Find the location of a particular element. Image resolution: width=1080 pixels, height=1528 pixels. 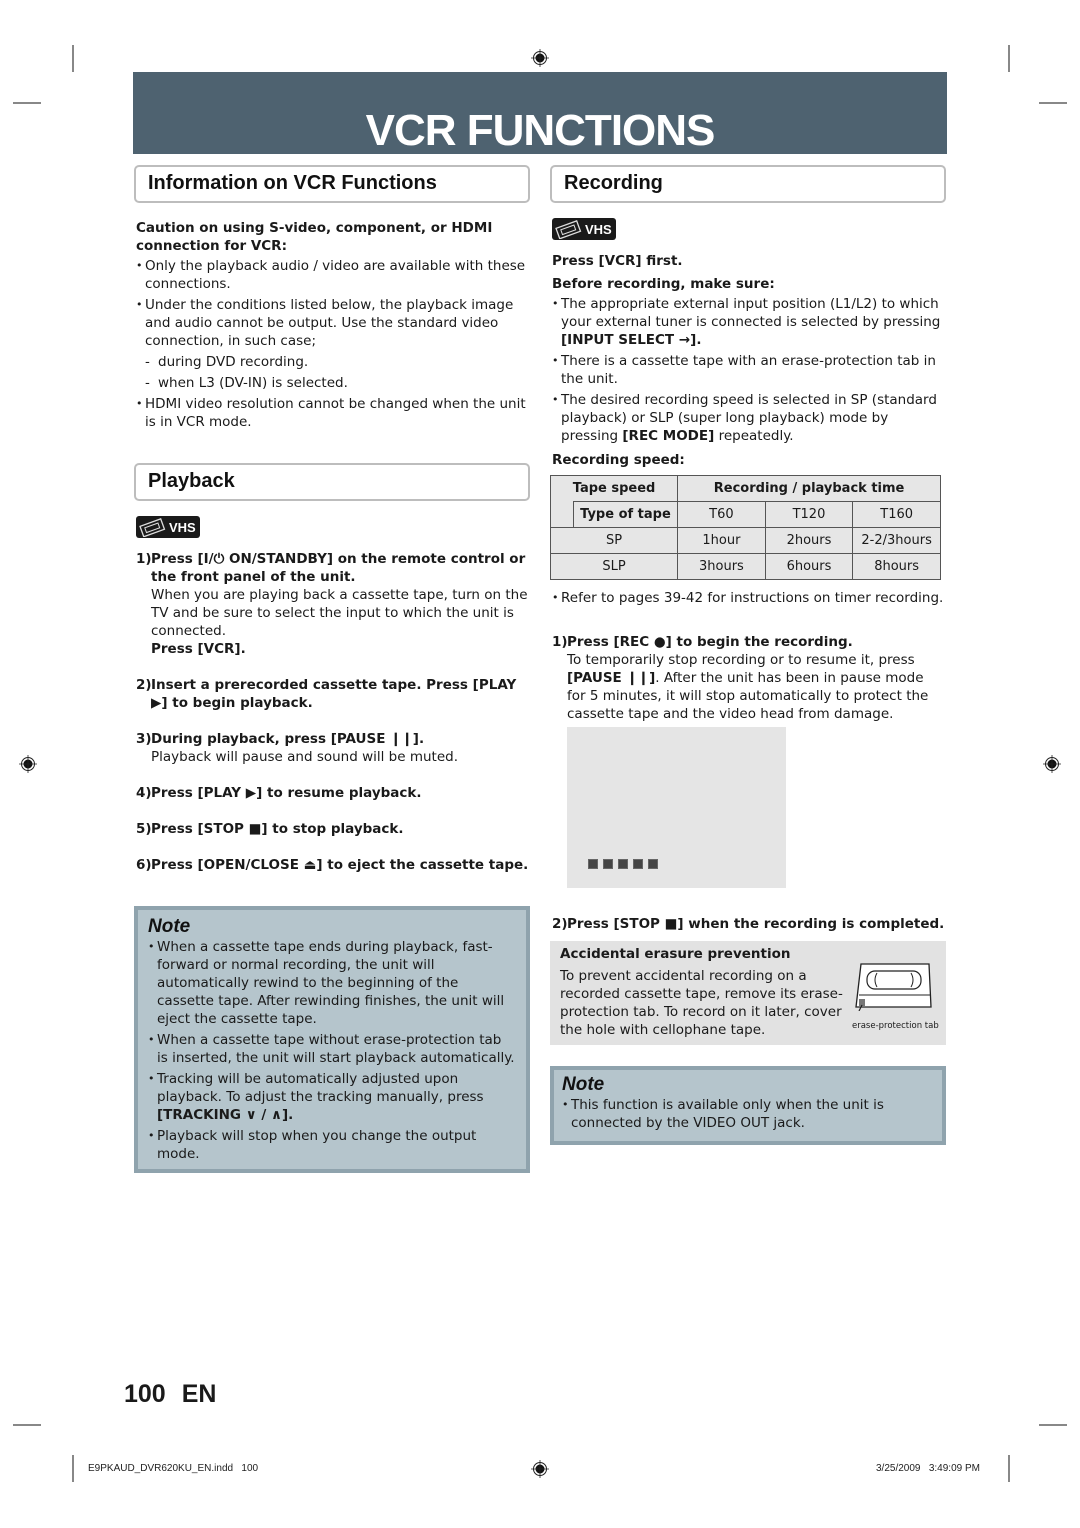

page-title: VCR FUNCTIONS is located at coordinates (540, 130).